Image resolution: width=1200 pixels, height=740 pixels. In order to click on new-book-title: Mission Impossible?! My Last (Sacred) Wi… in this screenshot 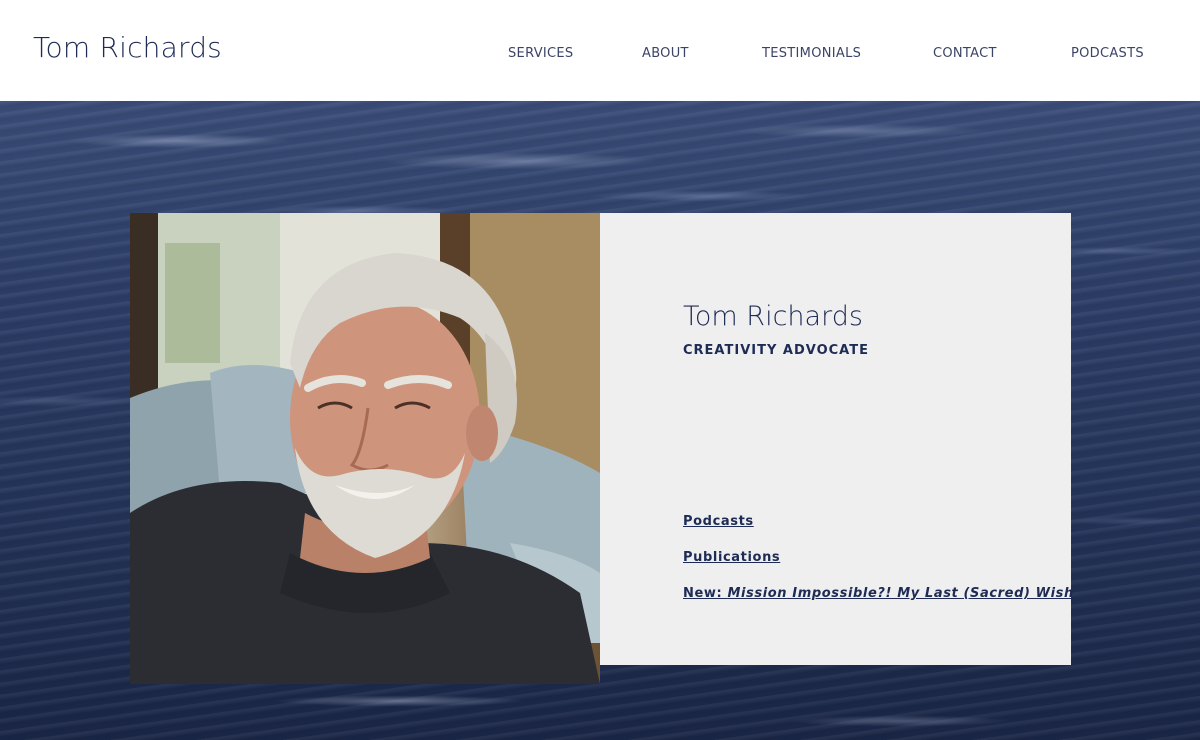, I will do `click(900, 593)`.